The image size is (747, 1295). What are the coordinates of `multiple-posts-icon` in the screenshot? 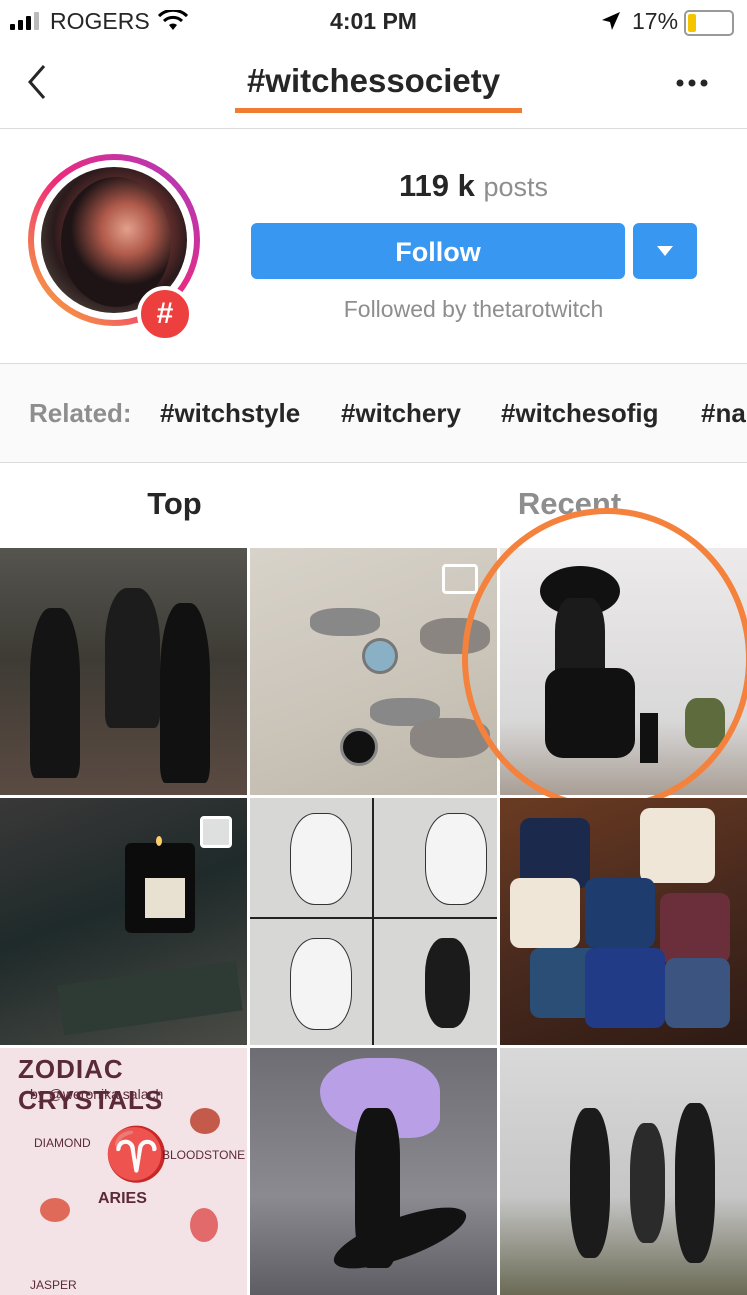 It's located at (216, 832).